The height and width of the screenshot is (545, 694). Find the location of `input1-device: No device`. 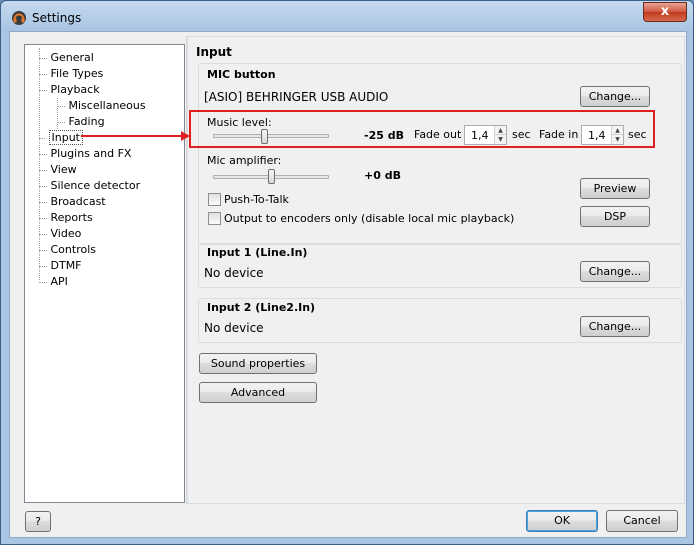

input1-device: No device is located at coordinates (234, 273).